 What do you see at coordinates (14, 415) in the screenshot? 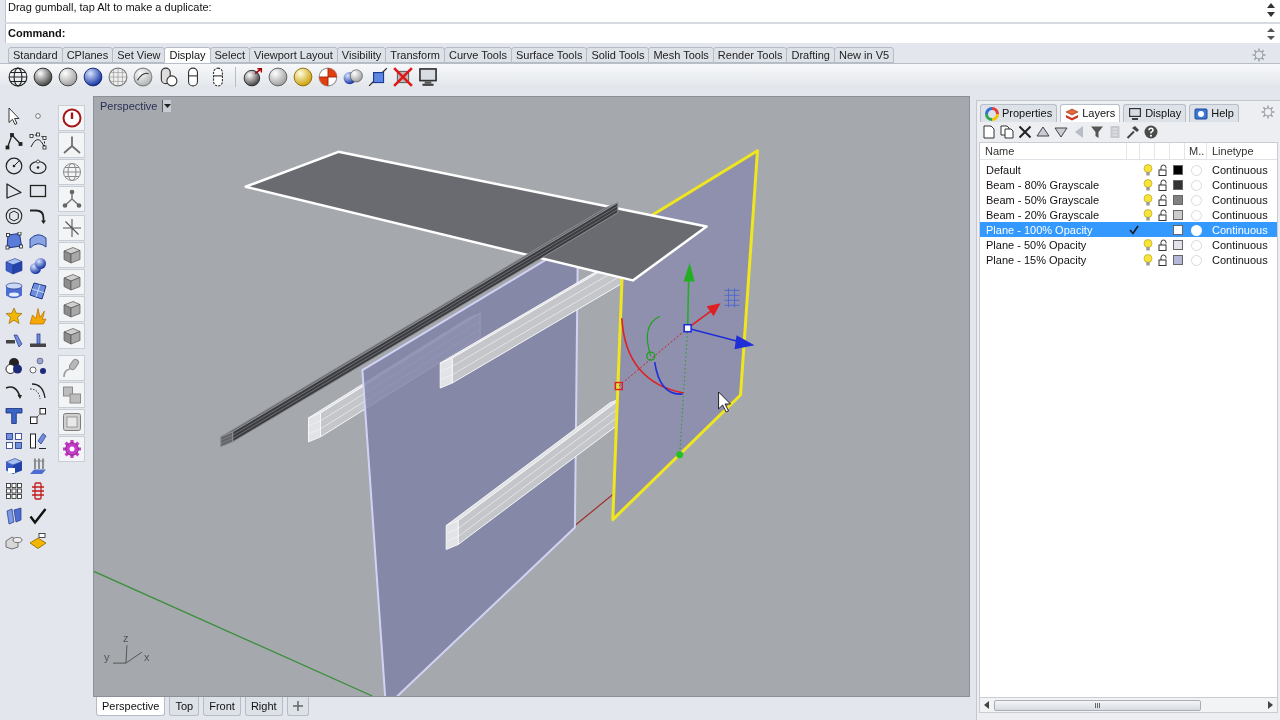
I see `t-shape-icon` at bounding box center [14, 415].